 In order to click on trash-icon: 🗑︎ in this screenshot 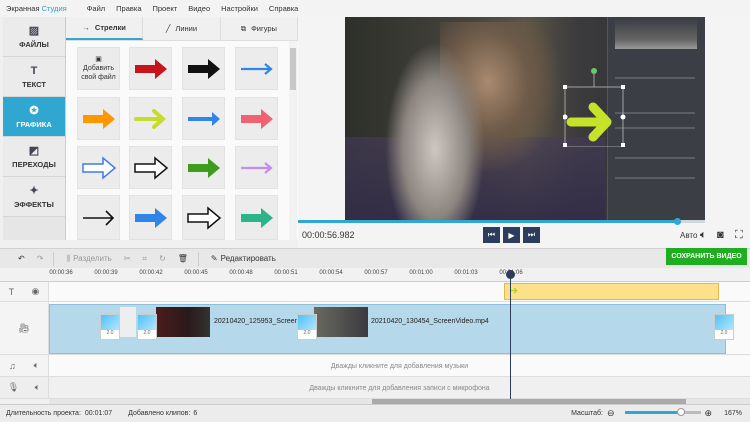, I will do `click(182, 258)`.